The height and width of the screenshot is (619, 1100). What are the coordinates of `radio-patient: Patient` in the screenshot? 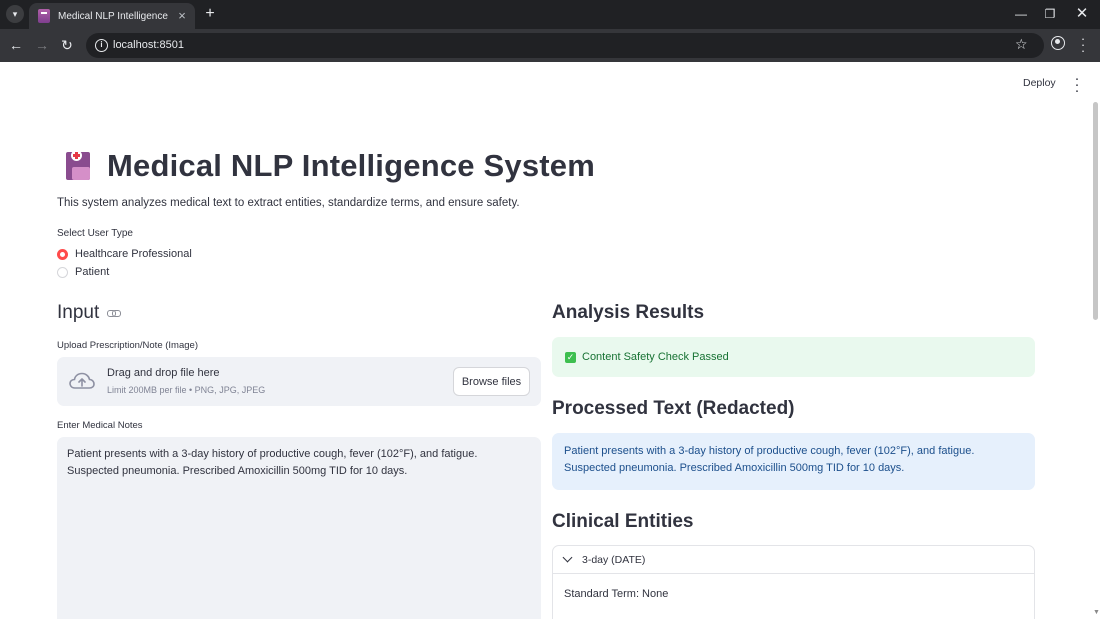 It's located at (83, 272).